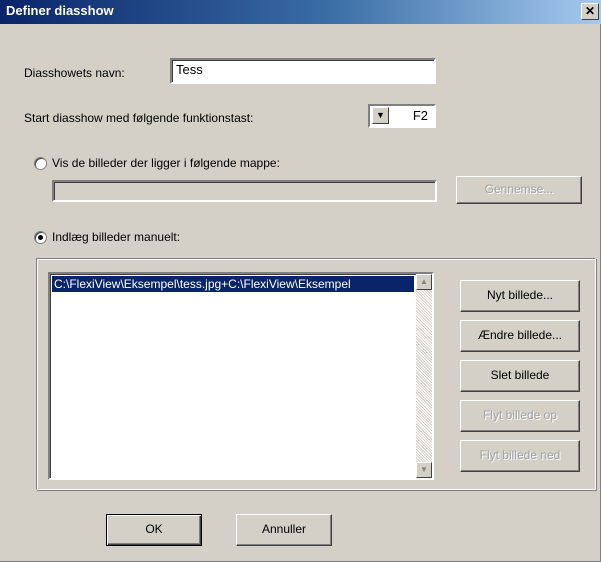  Describe the element at coordinates (154, 530) in the screenshot. I see `ok-button: OK` at that location.